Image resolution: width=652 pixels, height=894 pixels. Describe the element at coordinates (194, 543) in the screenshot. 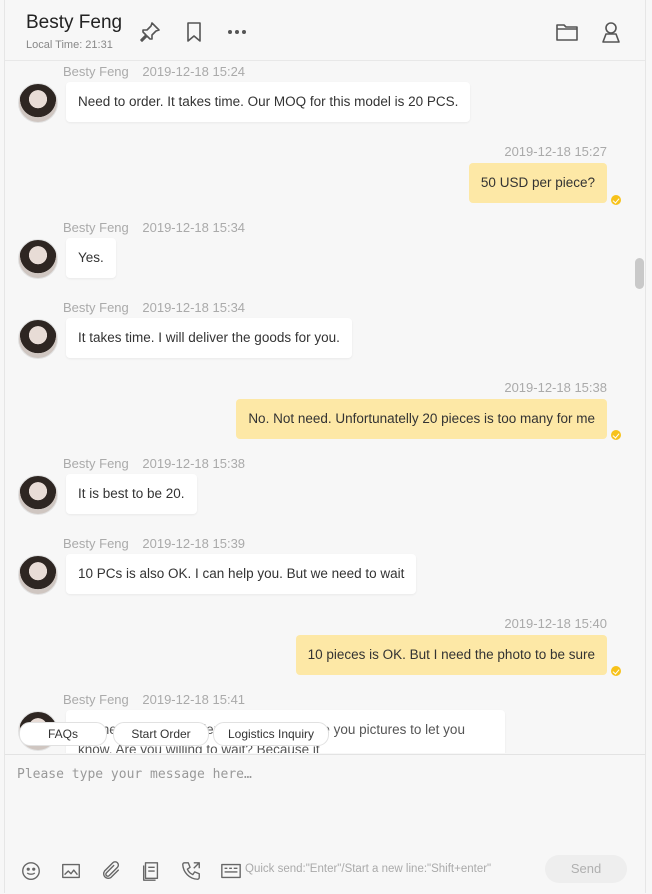

I see `message-time: 2019-12-18 15:39` at that location.